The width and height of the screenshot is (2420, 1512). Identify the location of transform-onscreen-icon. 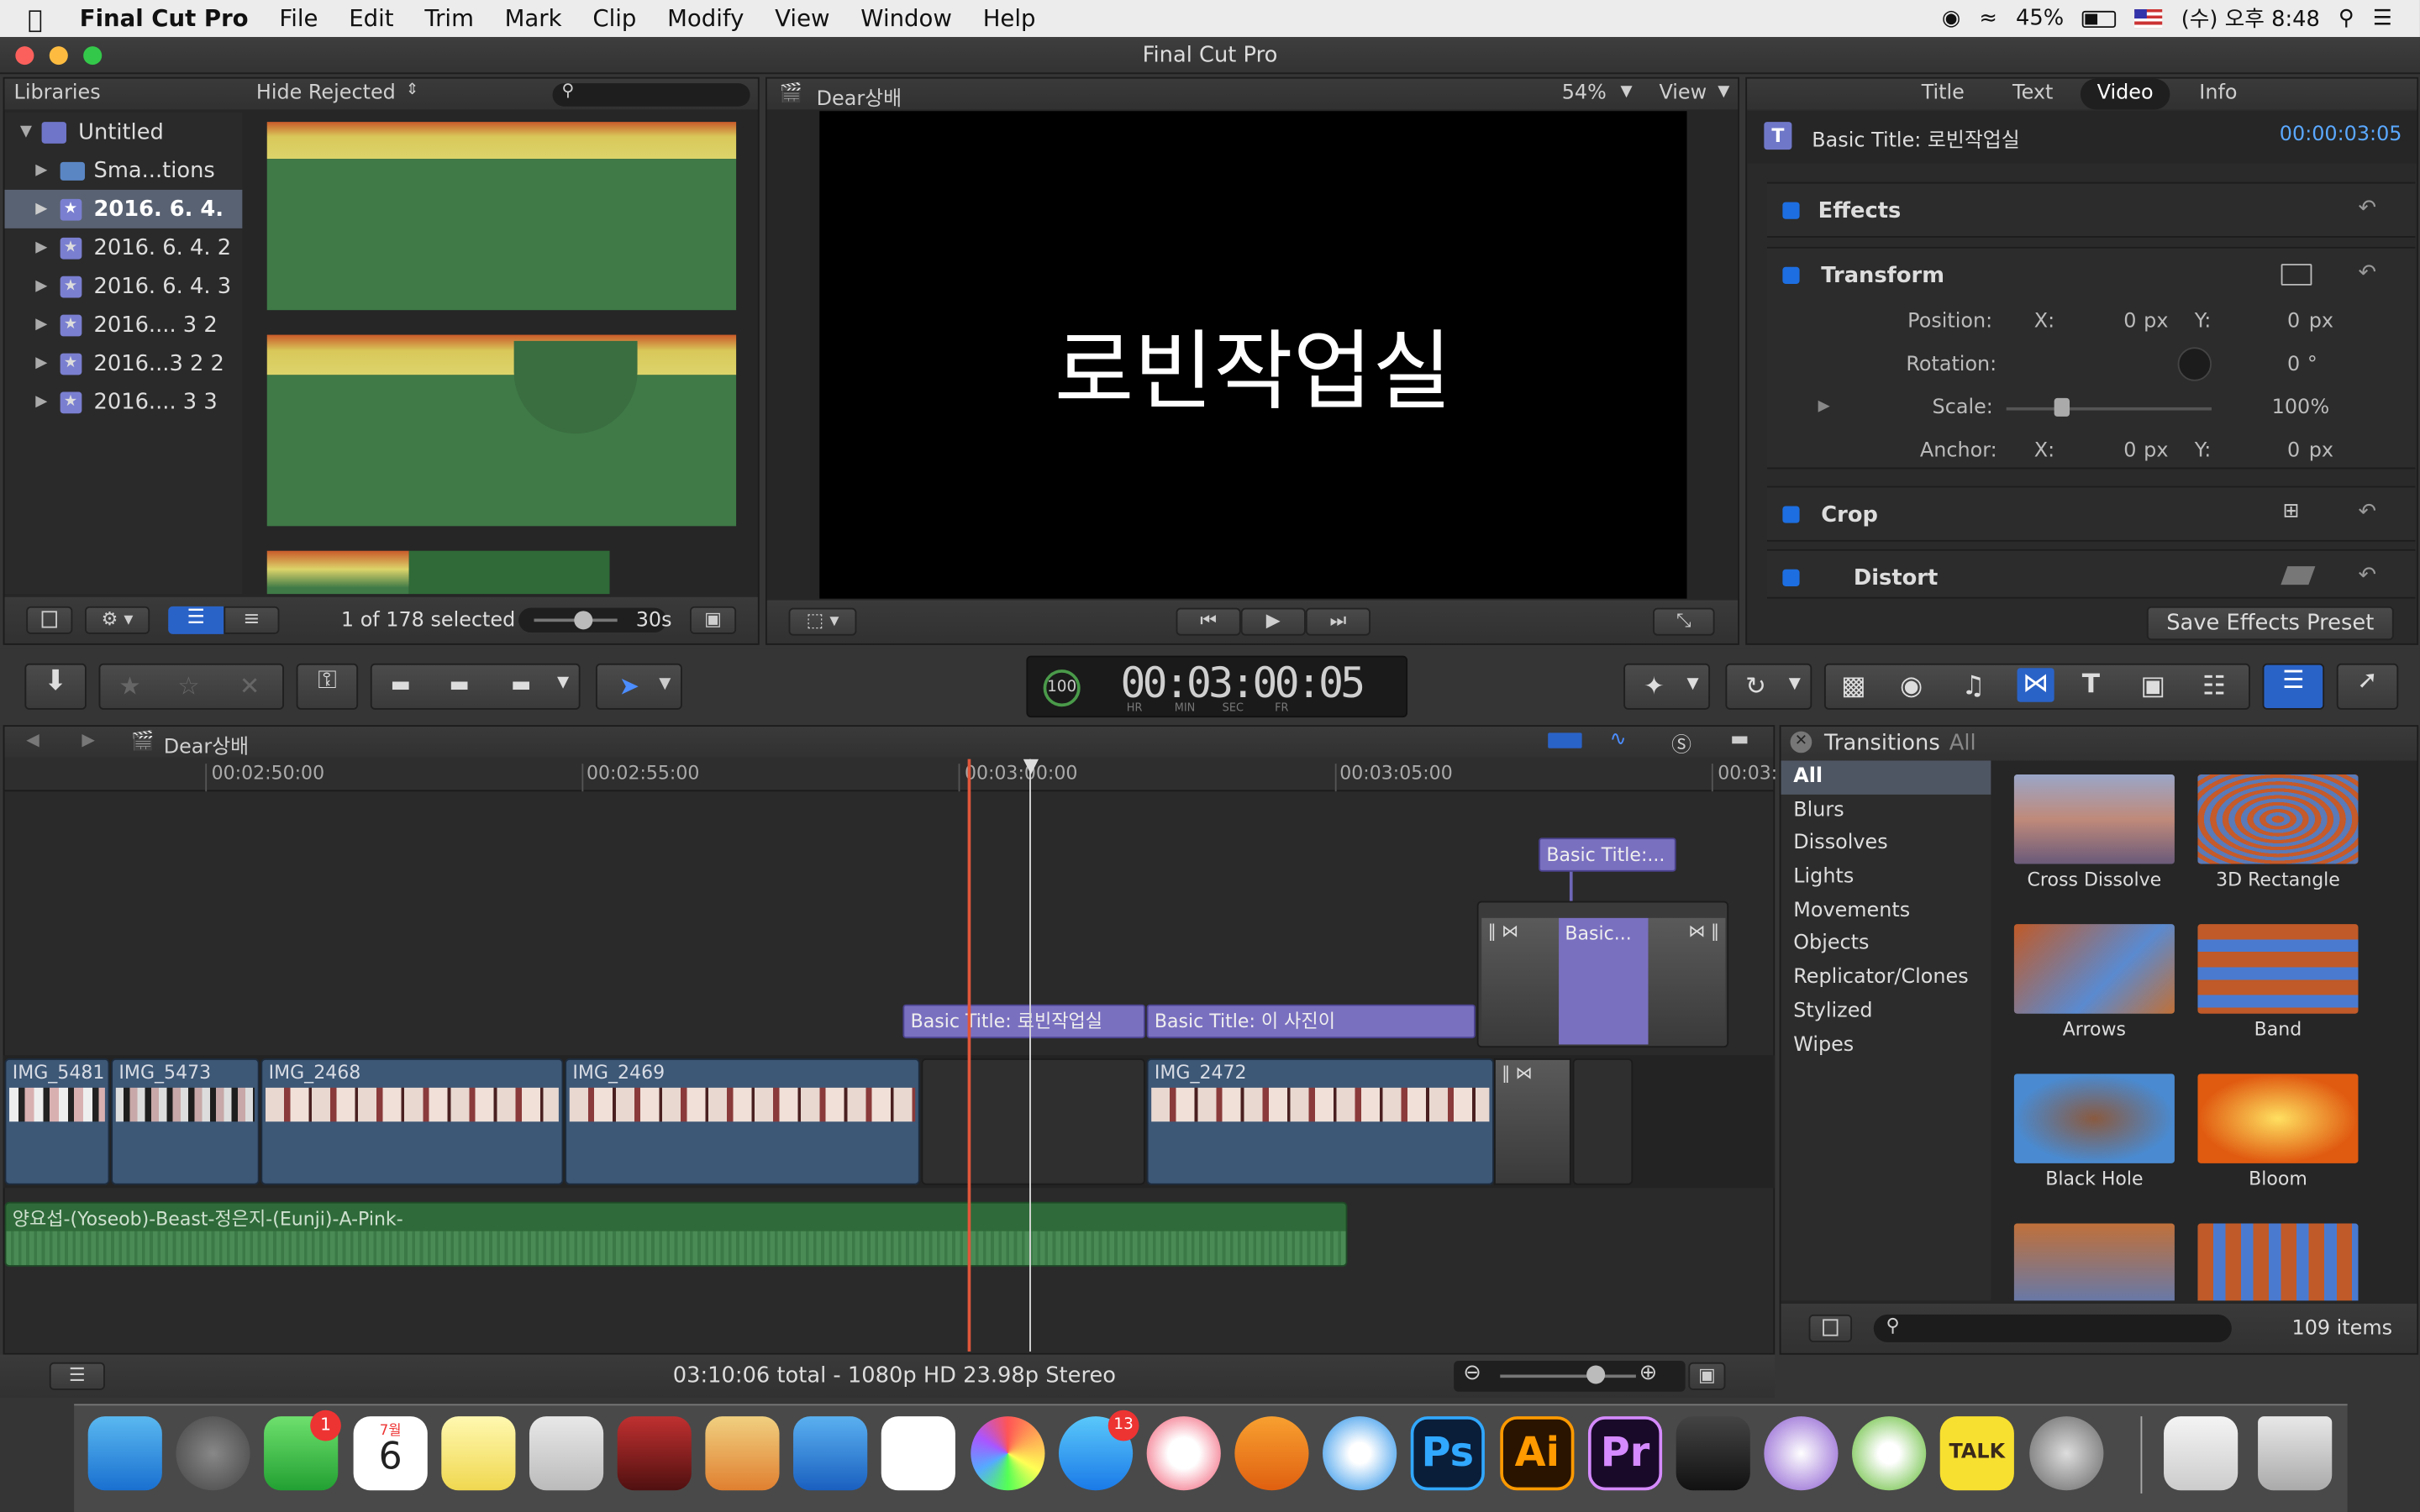
(2296, 275).